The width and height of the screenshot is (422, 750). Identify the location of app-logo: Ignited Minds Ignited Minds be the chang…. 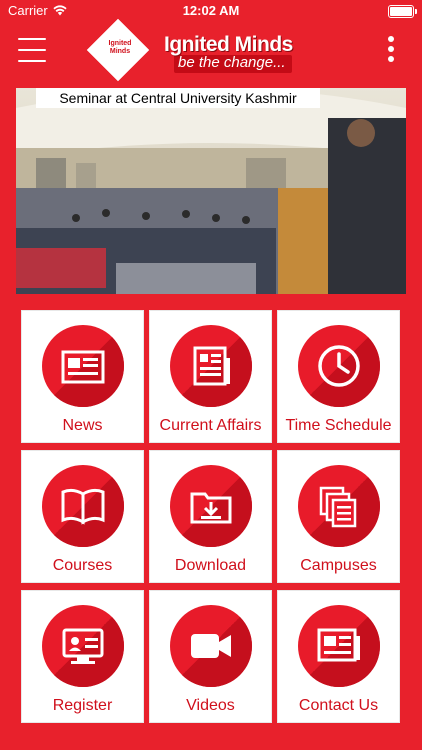
(195, 50).